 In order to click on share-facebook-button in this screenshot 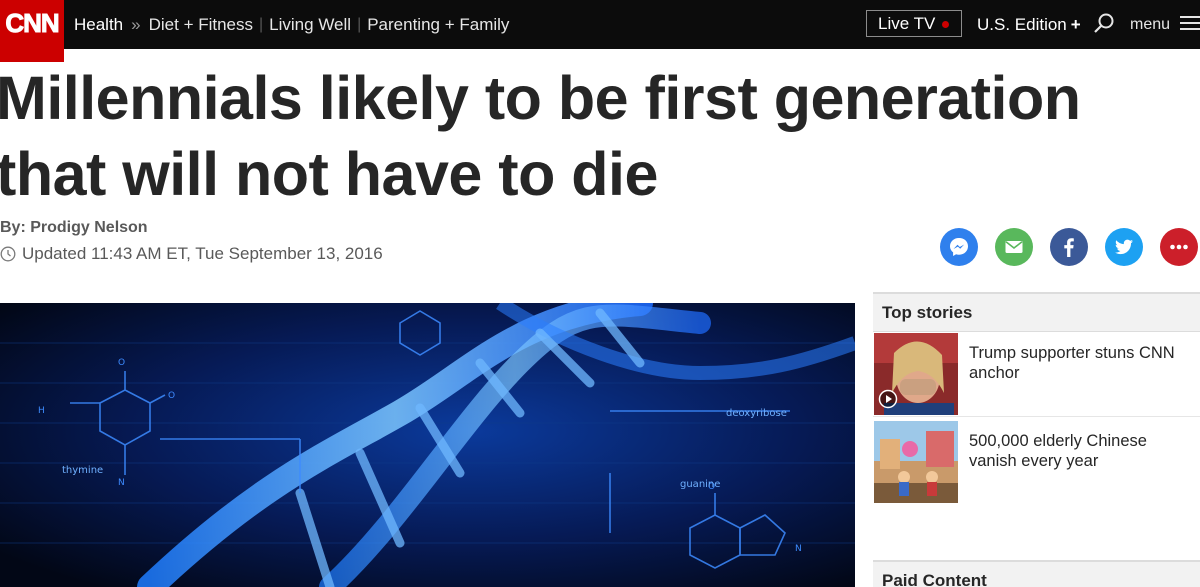, I will do `click(1069, 247)`.